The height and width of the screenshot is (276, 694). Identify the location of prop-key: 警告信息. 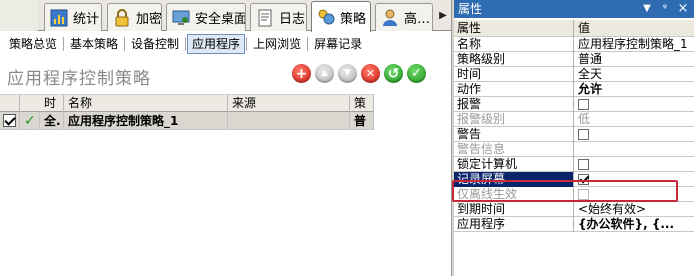
(514, 149).